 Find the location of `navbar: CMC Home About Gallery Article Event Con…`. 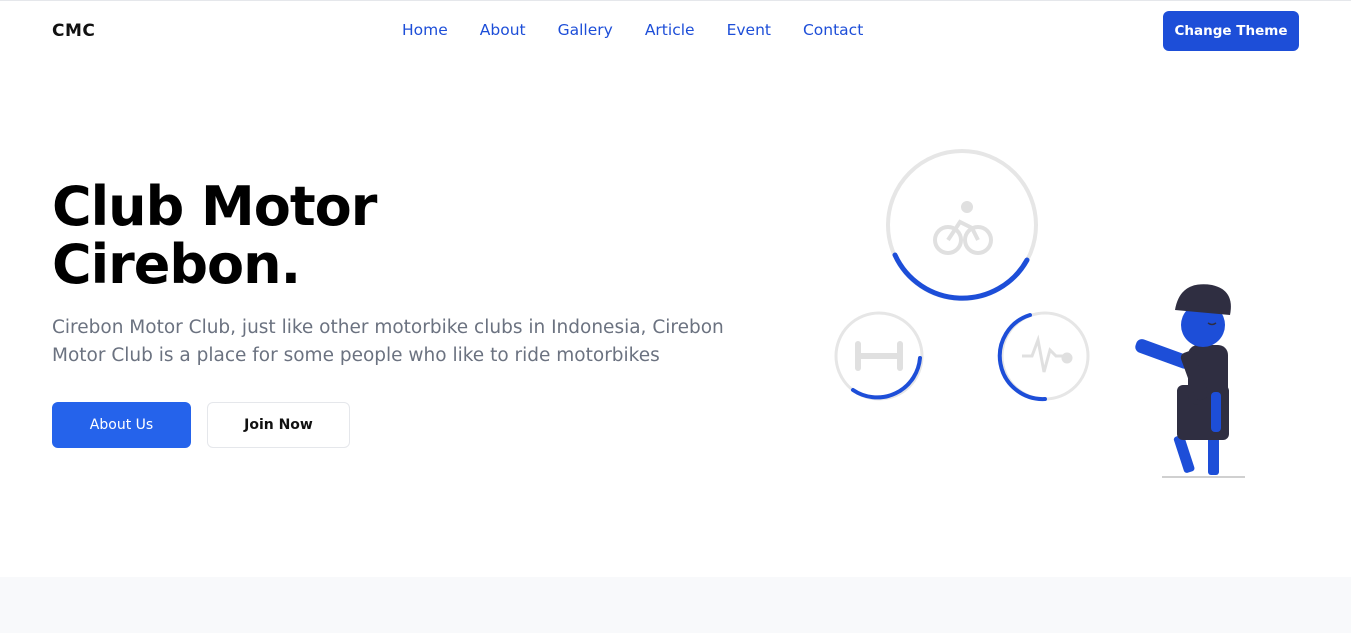

navbar: CMC Home About Gallery Article Event Con… is located at coordinates (675, 31).